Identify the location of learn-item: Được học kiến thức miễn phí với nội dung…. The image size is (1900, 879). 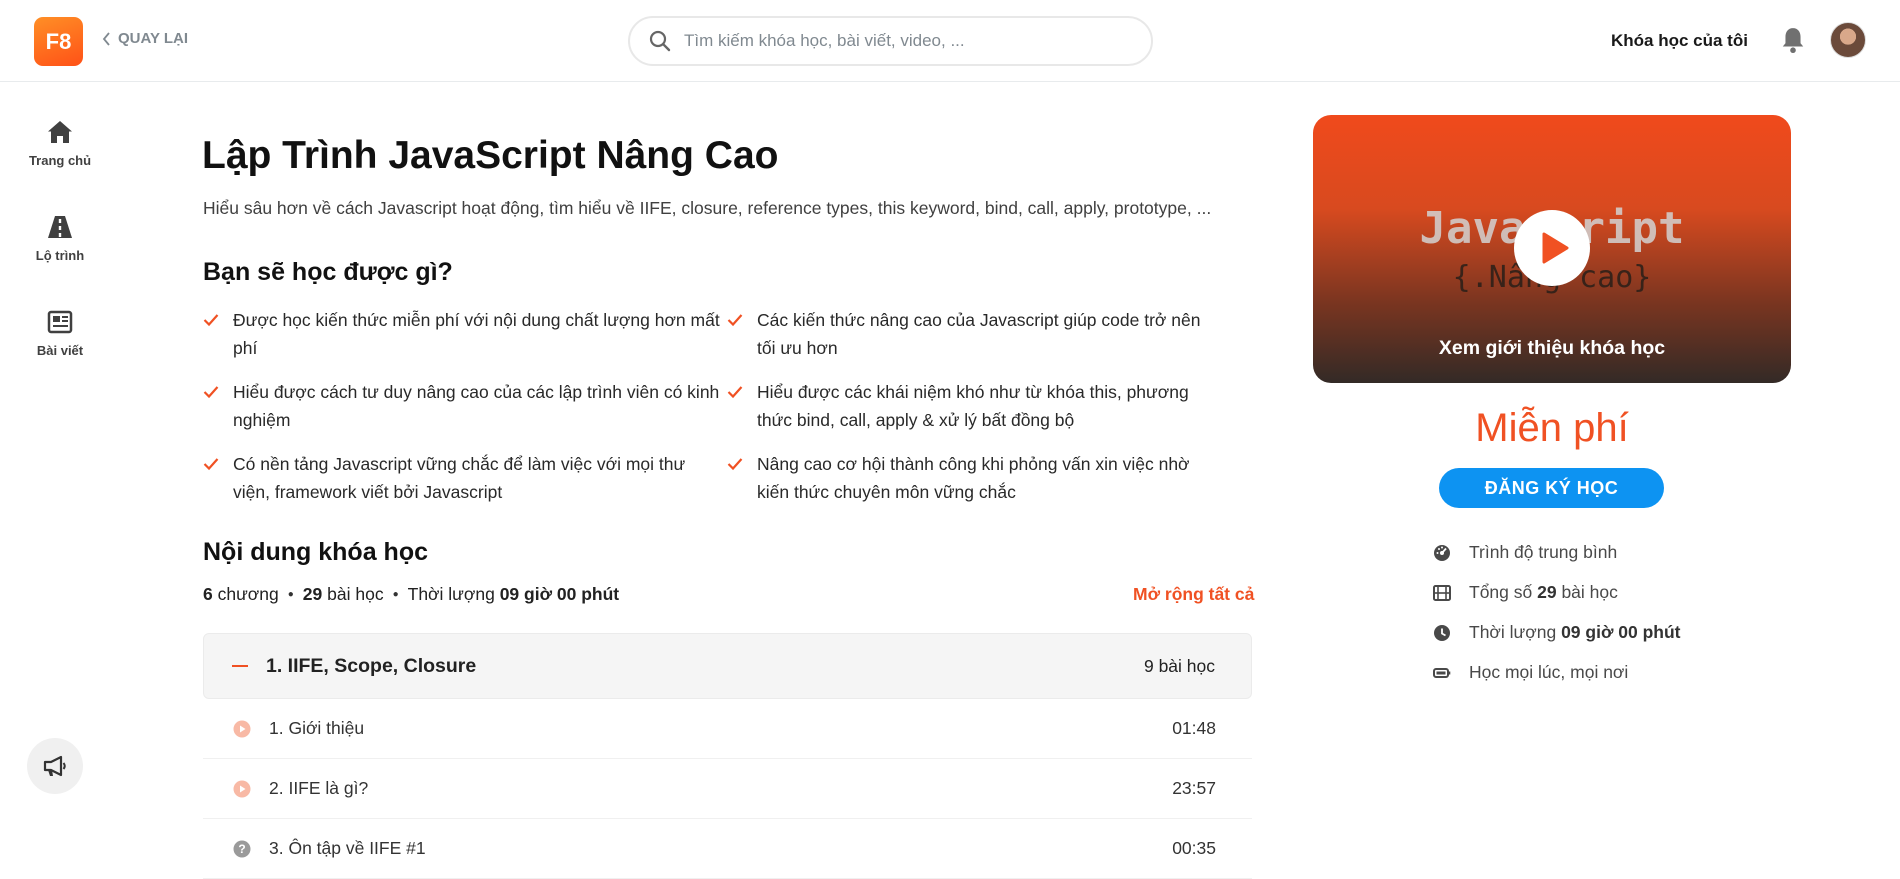
(465, 334).